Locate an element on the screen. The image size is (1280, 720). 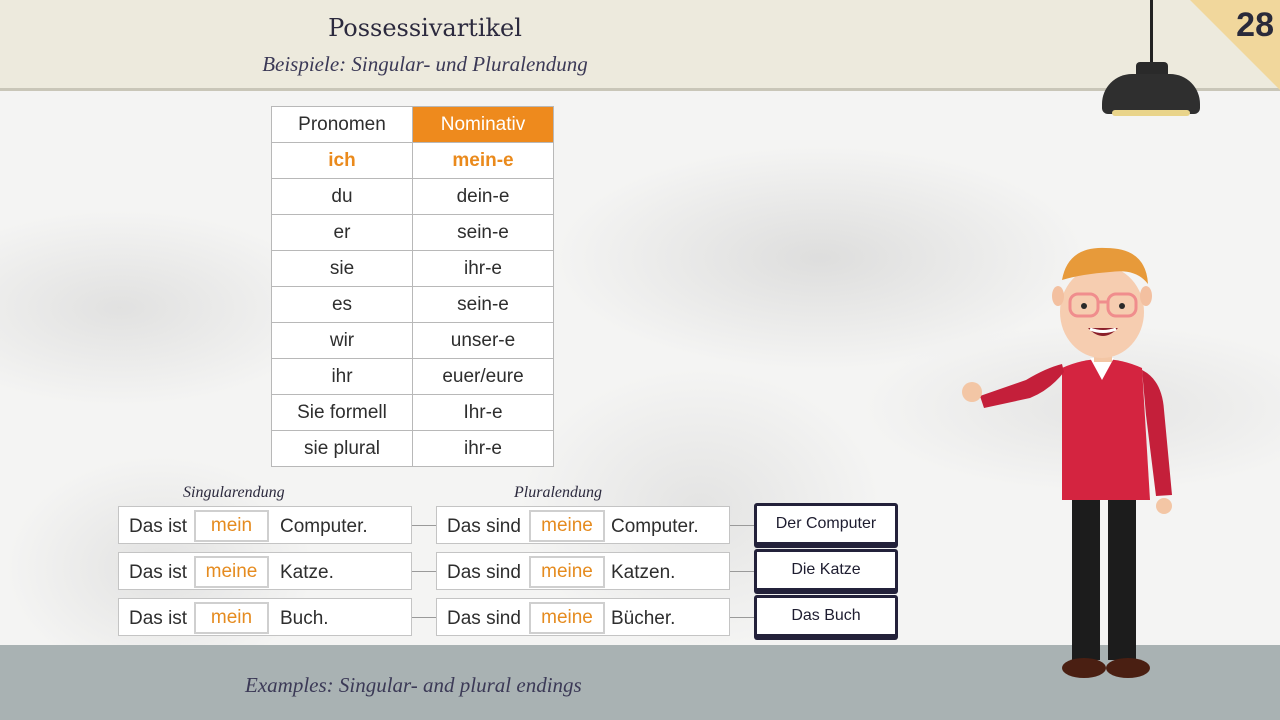
table-cell: euer/eure is located at coordinates (483, 376).